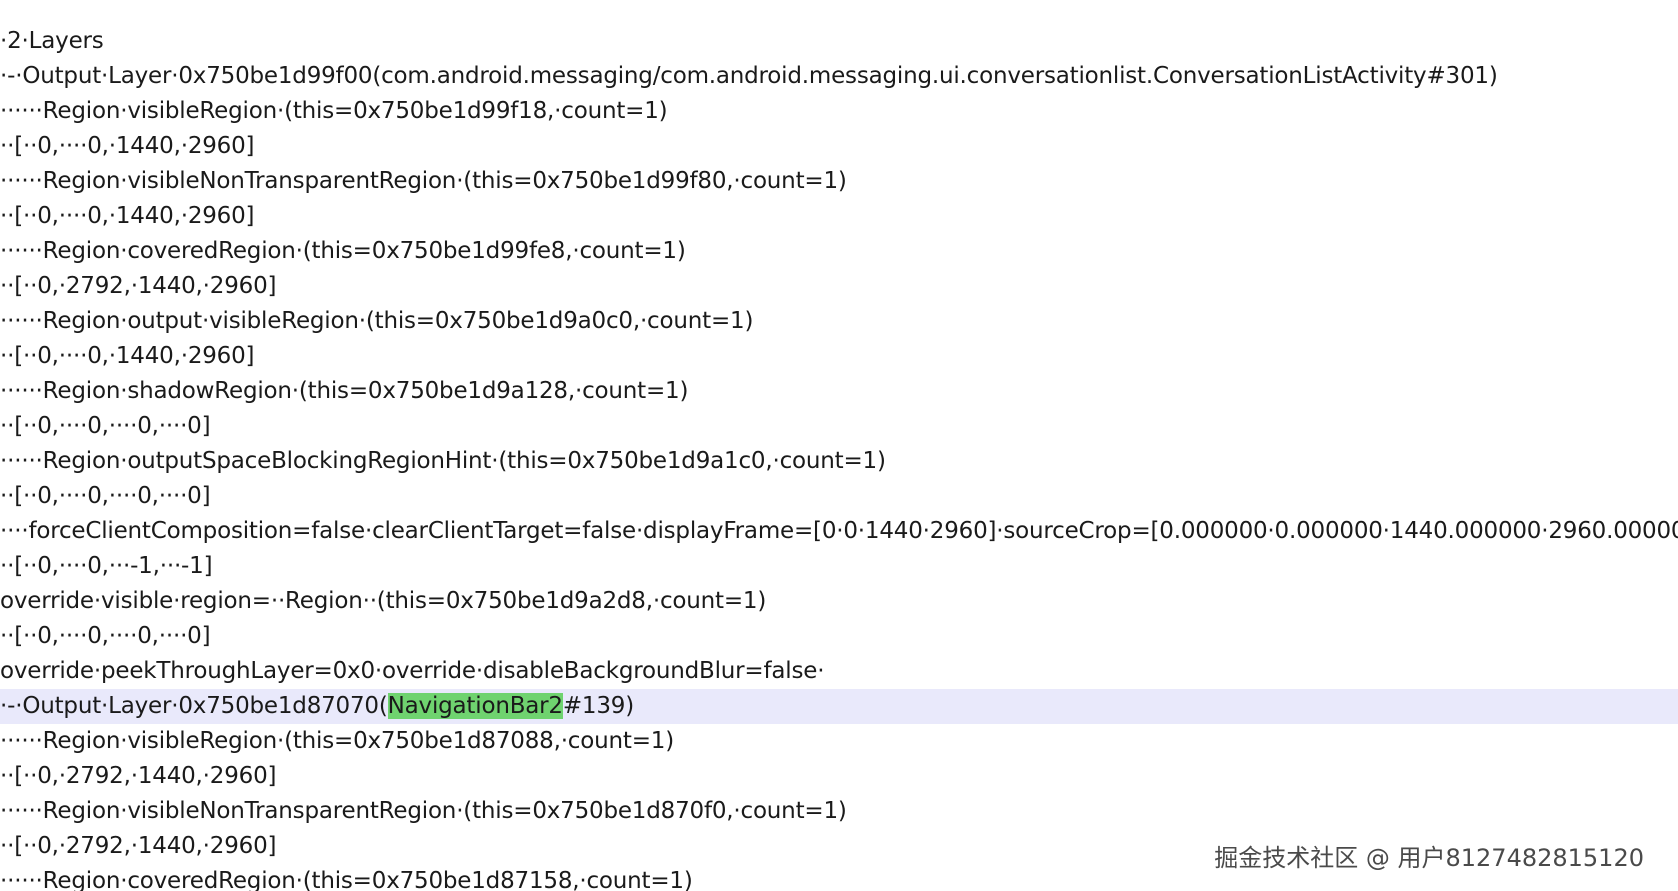 Image resolution: width=1678 pixels, height=891 pixels. What do you see at coordinates (52, 41) in the screenshot?
I see `log-line: ·2·Layers` at bounding box center [52, 41].